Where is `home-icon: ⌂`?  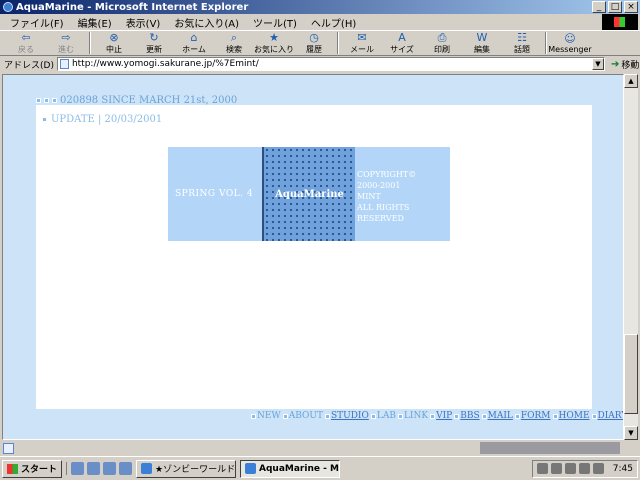
home-icon: ⌂ is located at coordinates (194, 37).